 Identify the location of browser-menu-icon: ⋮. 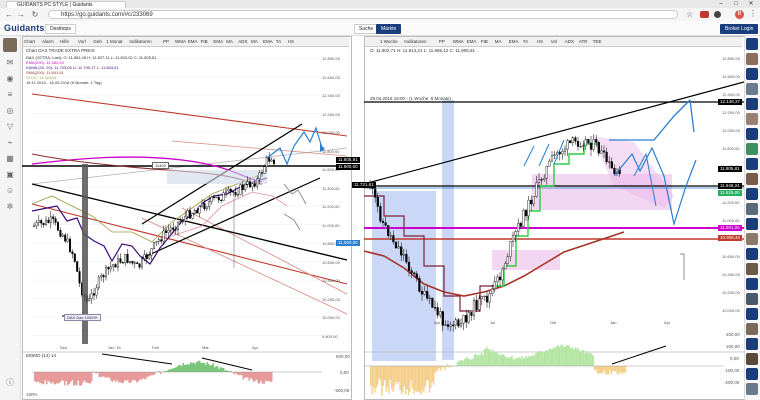
(753, 13).